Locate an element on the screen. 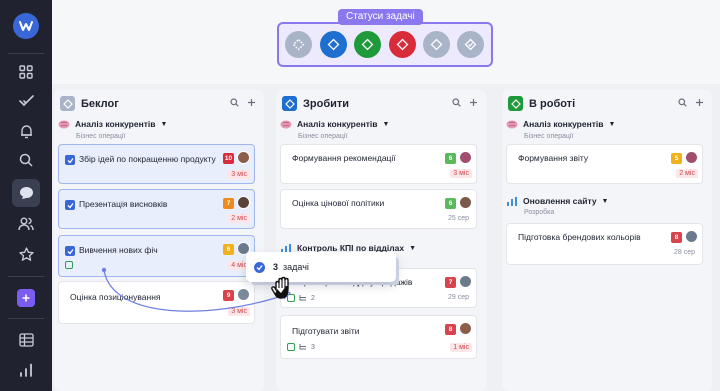 The height and width of the screenshot is (391, 720). column-title: Беклог is located at coordinates (100, 103).